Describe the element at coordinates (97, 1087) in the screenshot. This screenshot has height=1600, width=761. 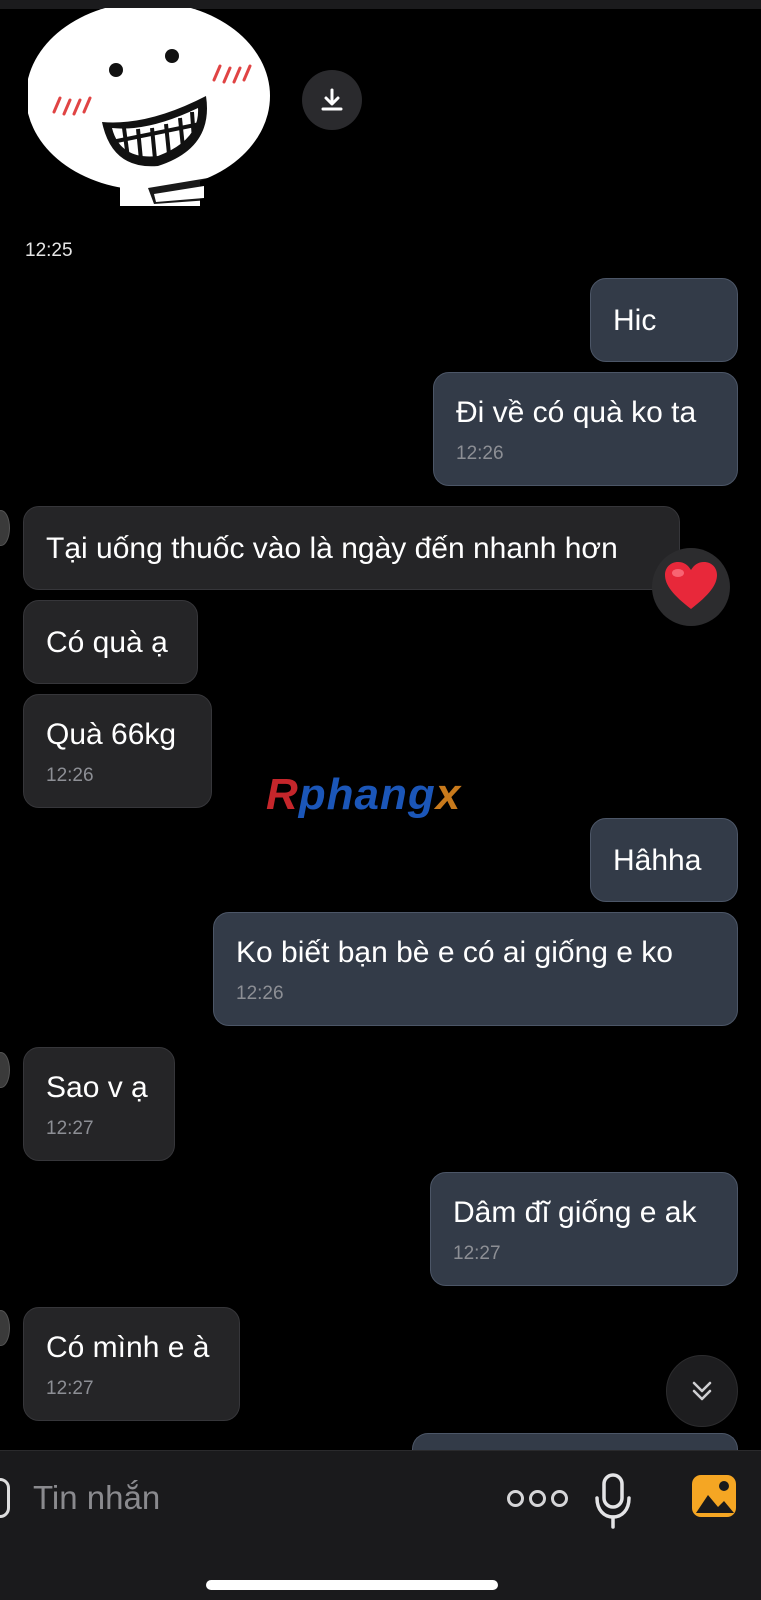
I see `message-text: Sao v ạ` at that location.